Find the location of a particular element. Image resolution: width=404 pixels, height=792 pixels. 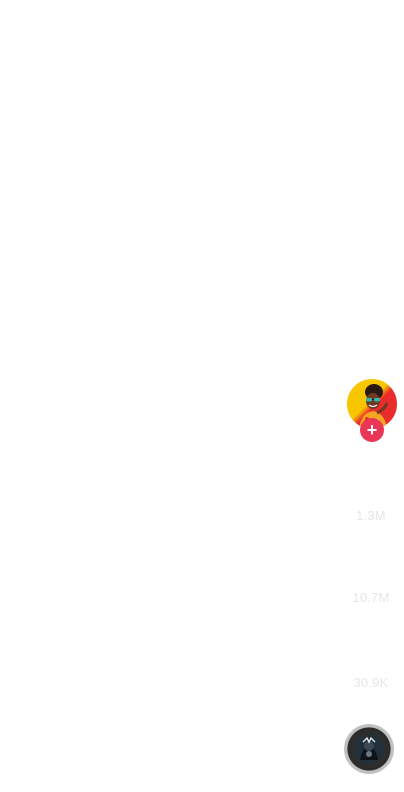

follow-button: + is located at coordinates (372, 430).